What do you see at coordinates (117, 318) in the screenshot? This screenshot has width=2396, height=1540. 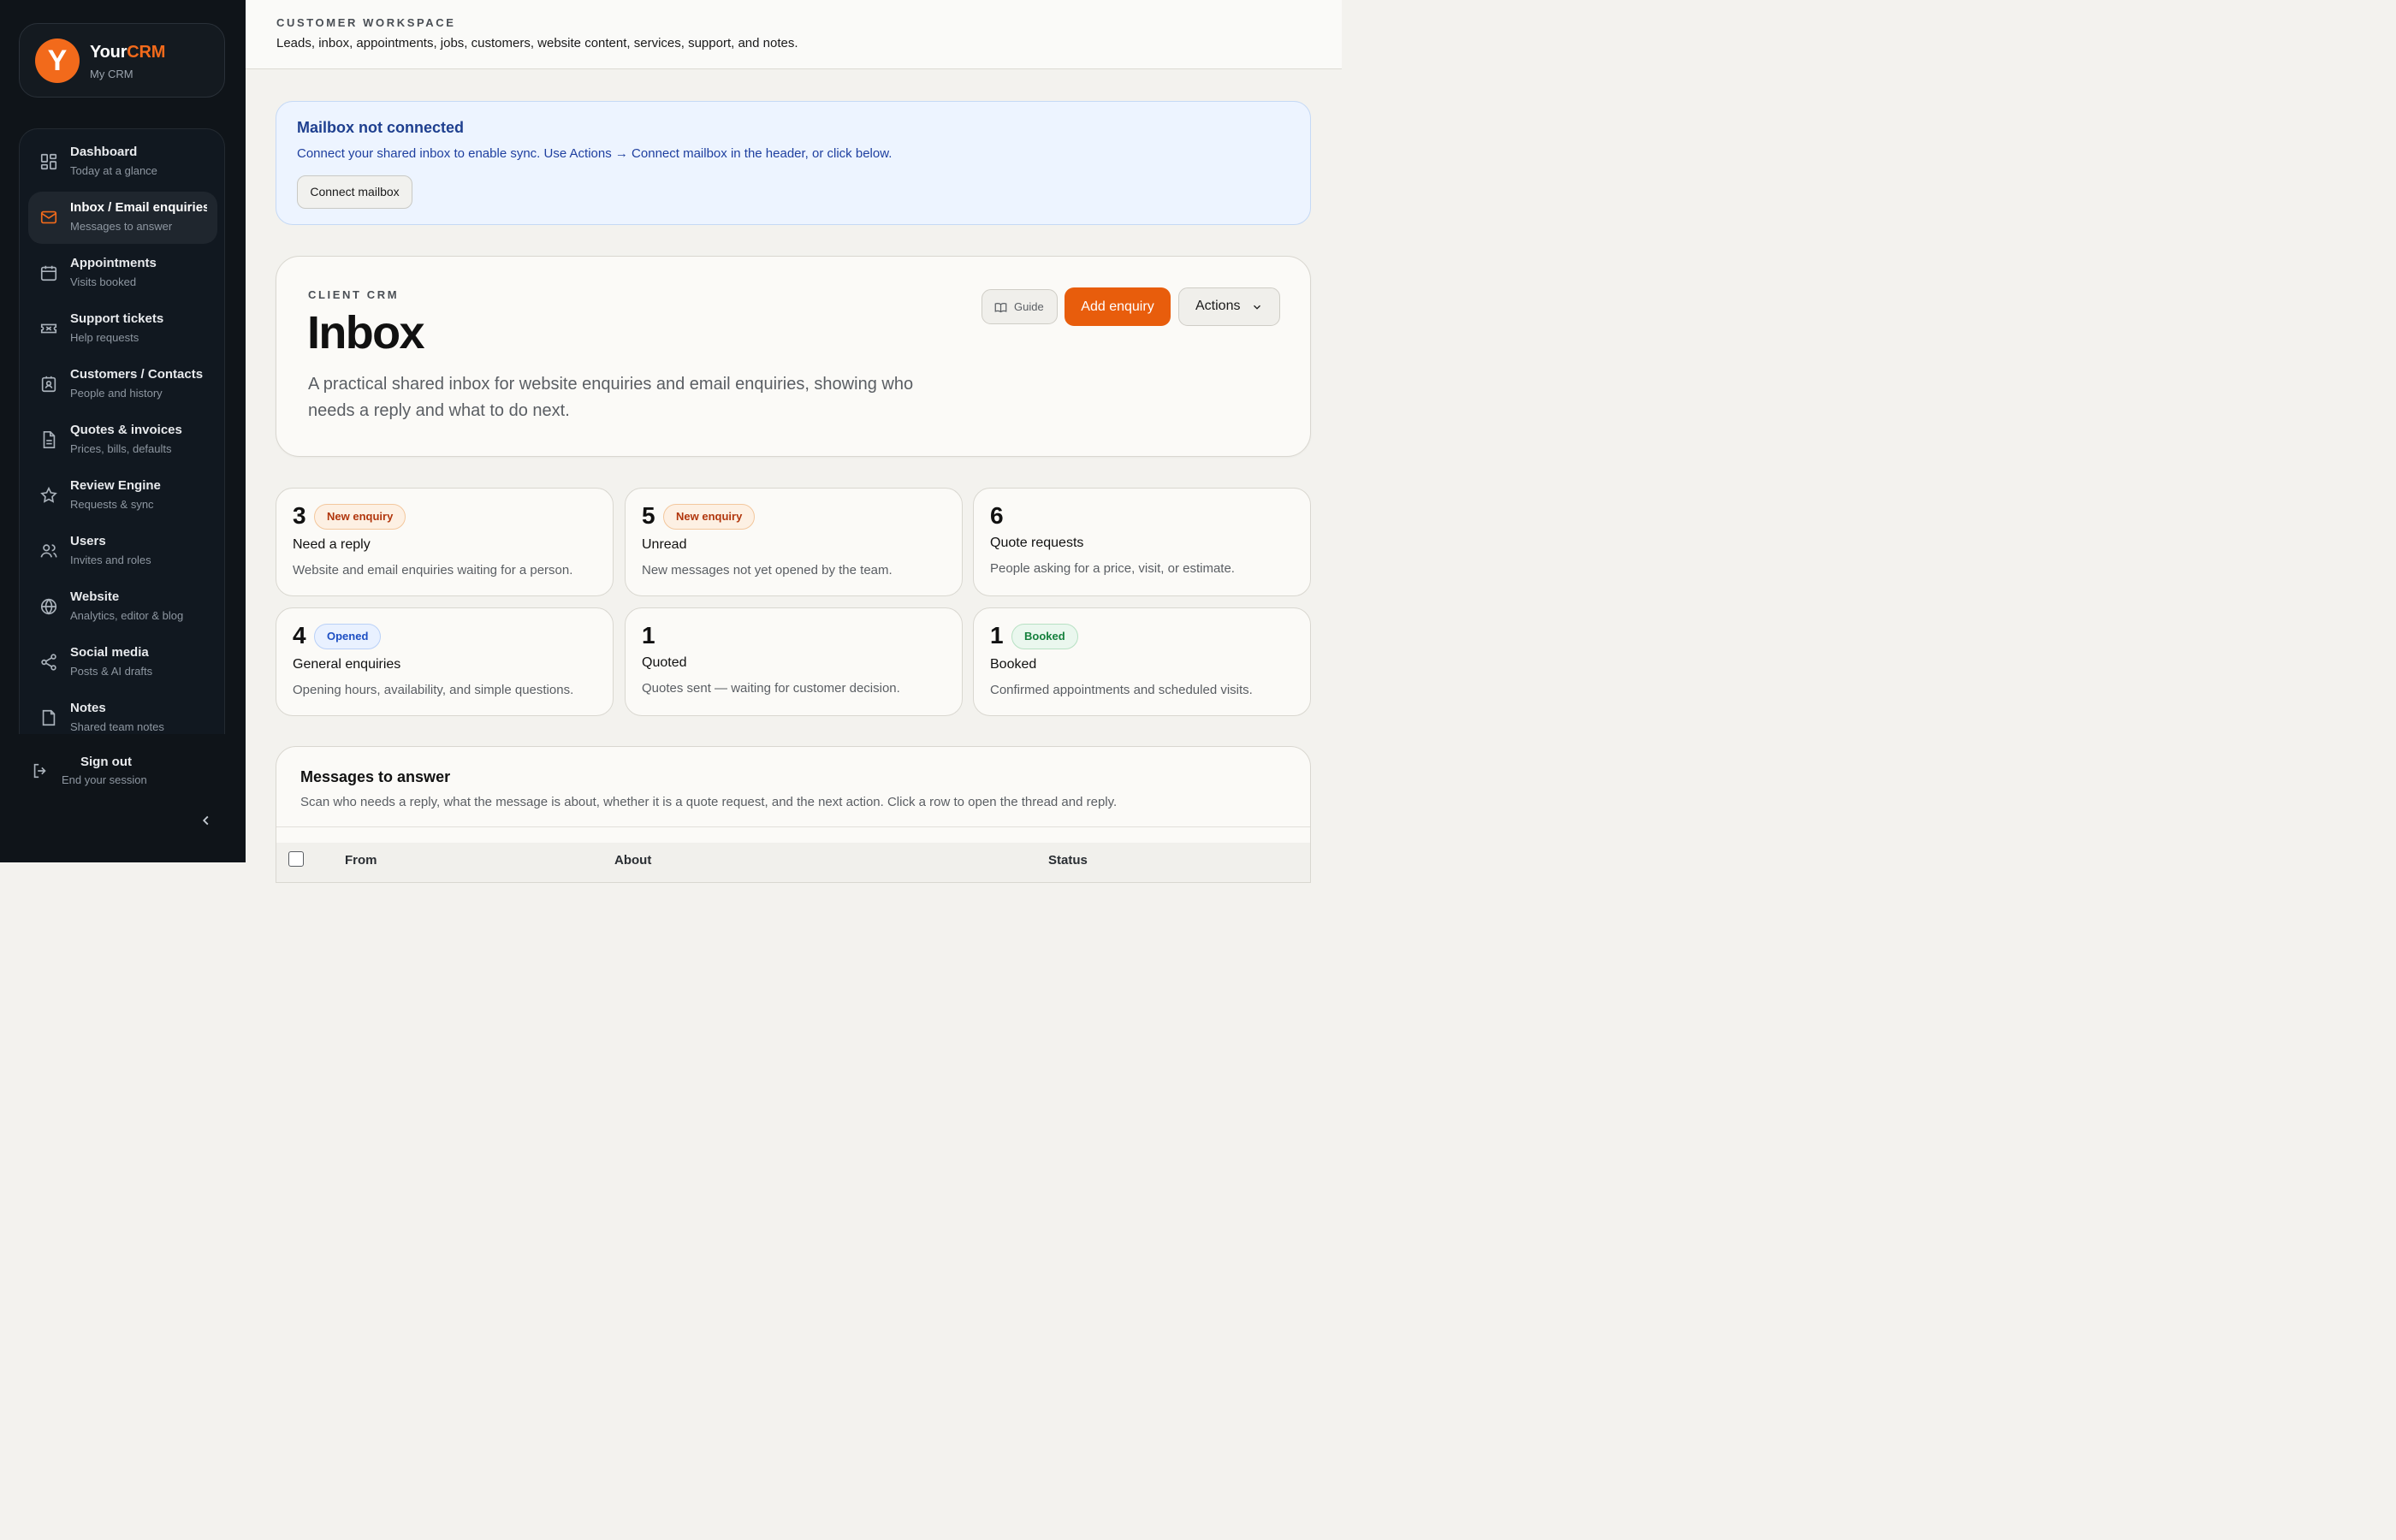 I see `sidebar-item-title: Support tickets` at bounding box center [117, 318].